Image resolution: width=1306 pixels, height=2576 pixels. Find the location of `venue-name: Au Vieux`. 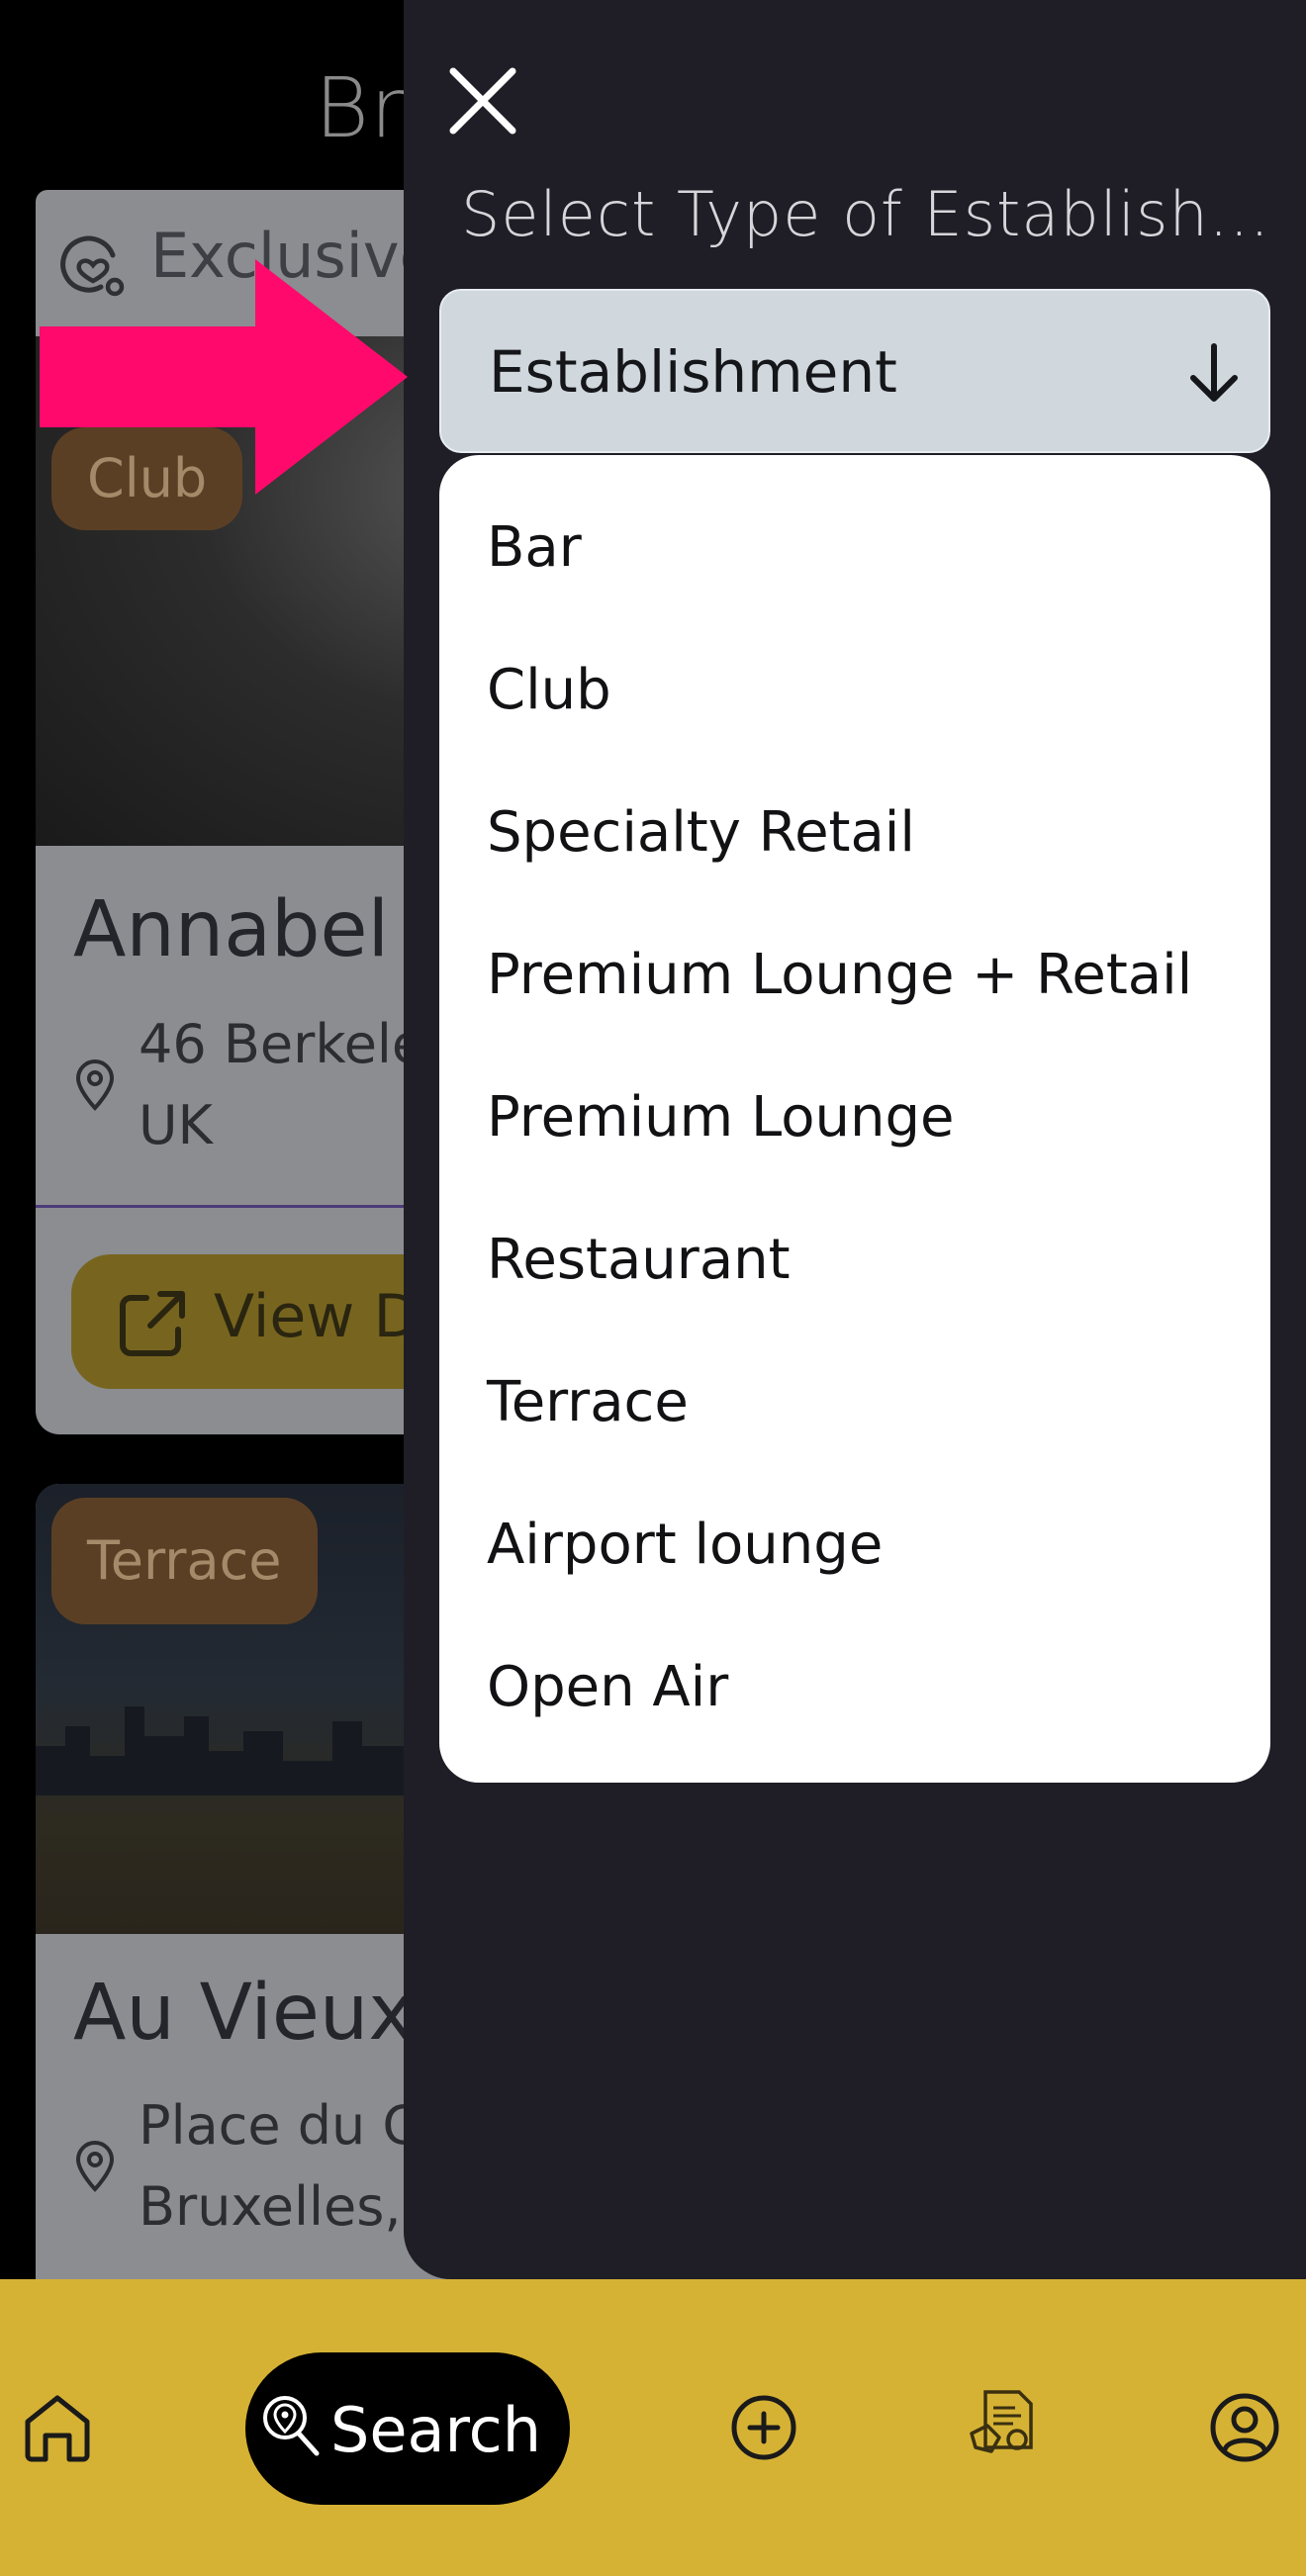

venue-name: Au Vieux is located at coordinates (244, 2014).